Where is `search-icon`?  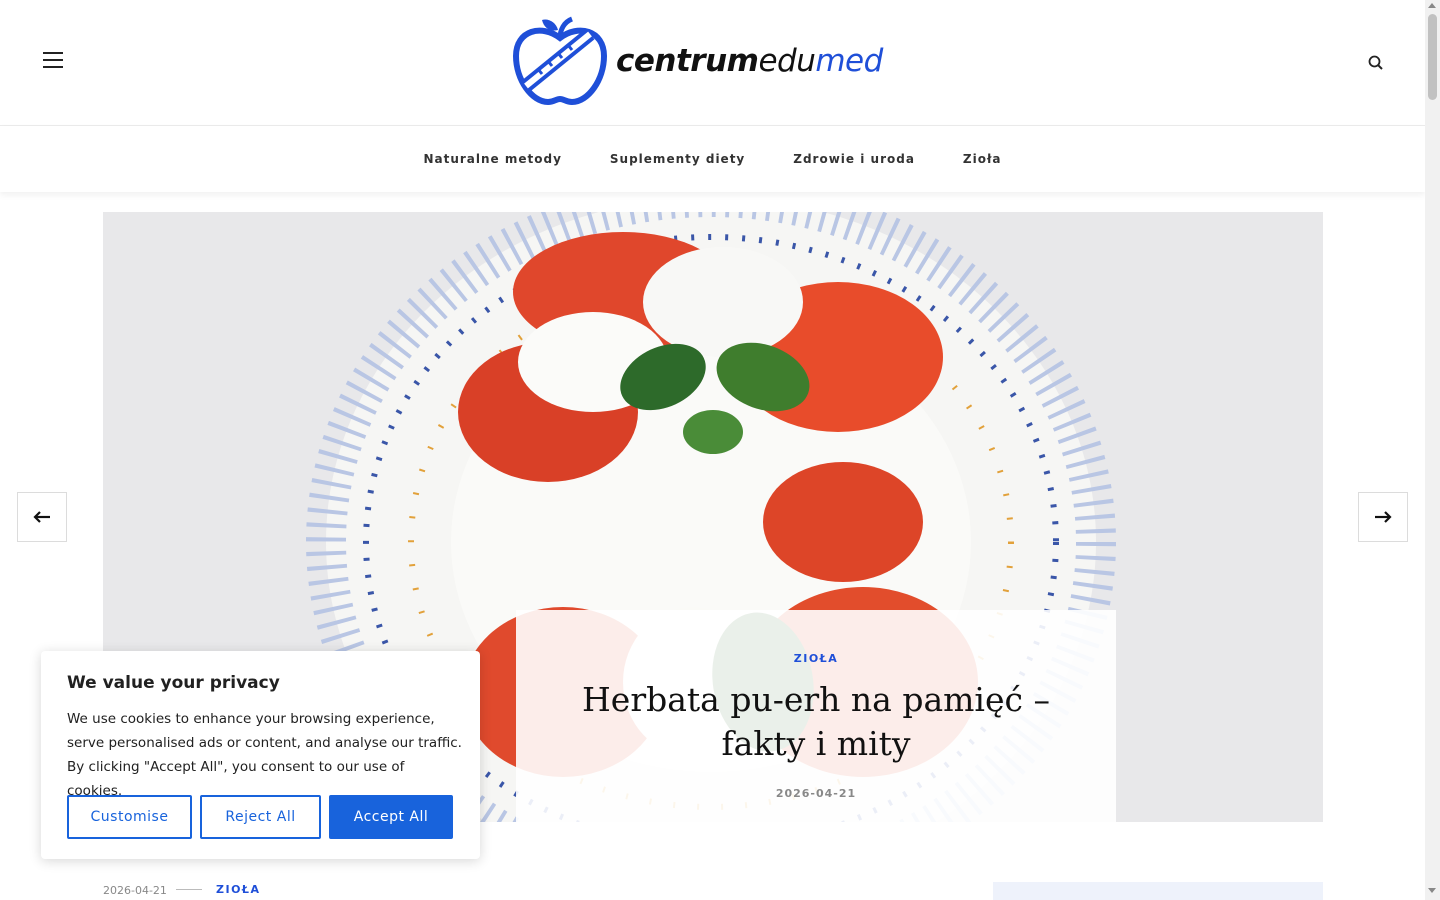
search-icon is located at coordinates (1376, 63).